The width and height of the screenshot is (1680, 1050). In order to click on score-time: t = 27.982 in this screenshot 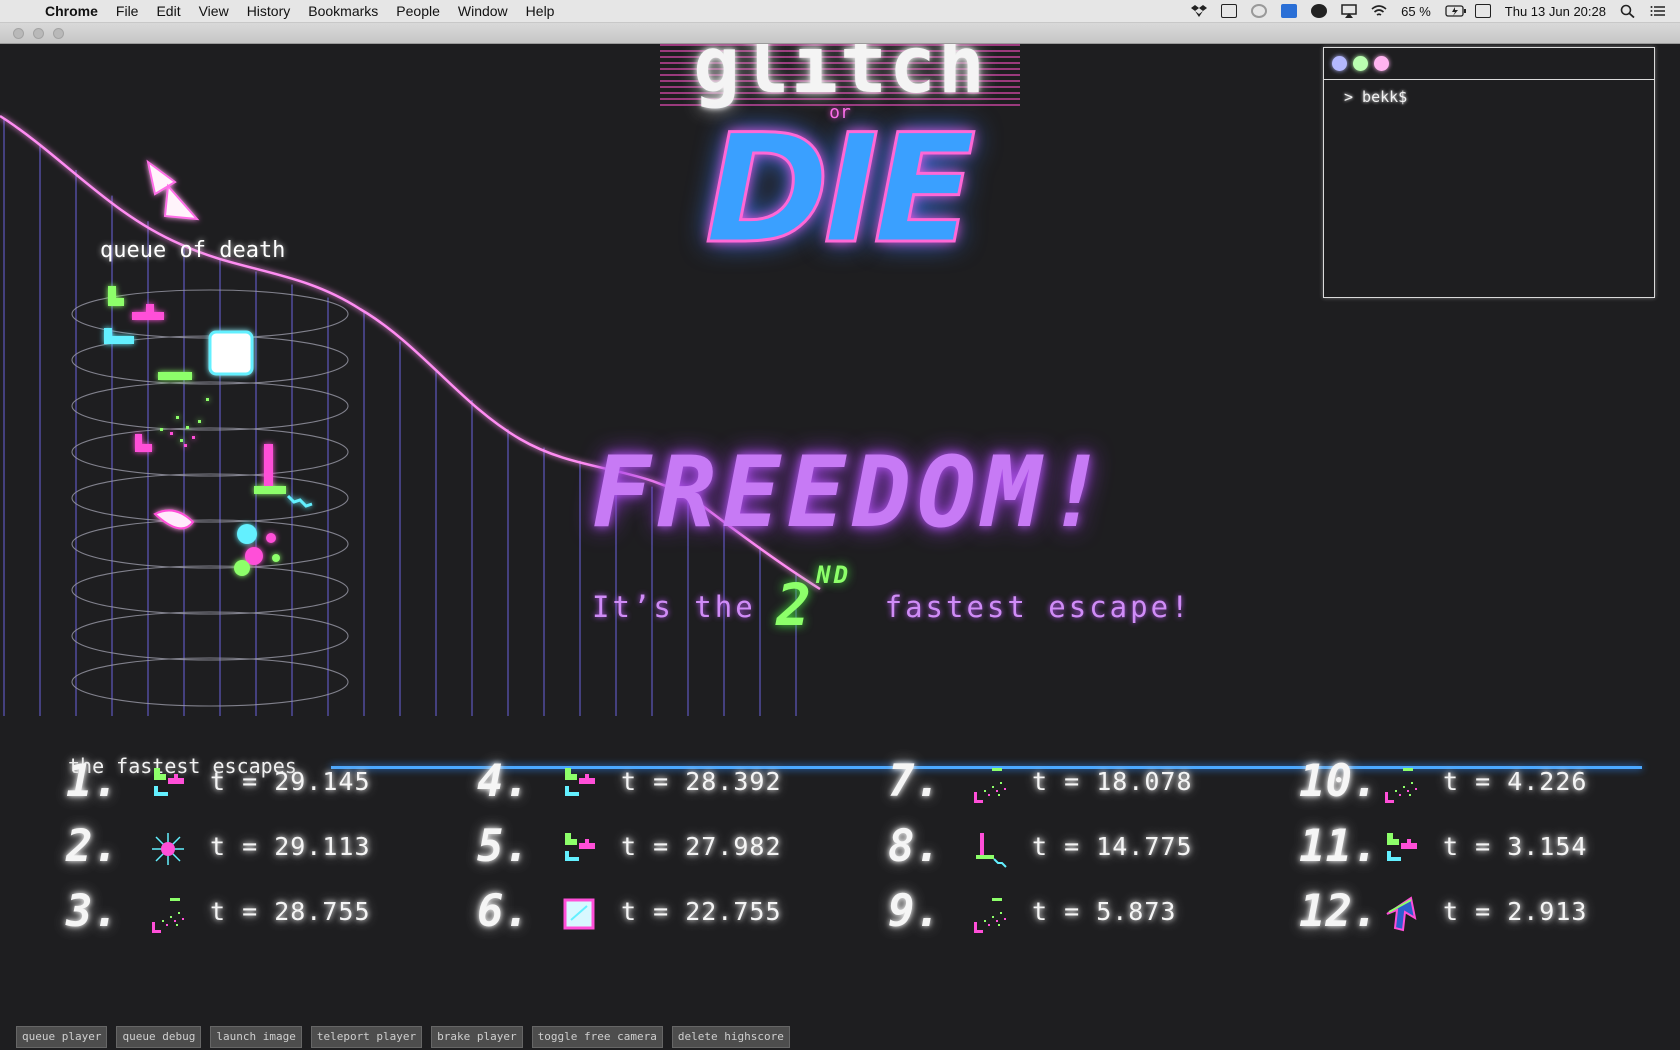, I will do `click(701, 846)`.